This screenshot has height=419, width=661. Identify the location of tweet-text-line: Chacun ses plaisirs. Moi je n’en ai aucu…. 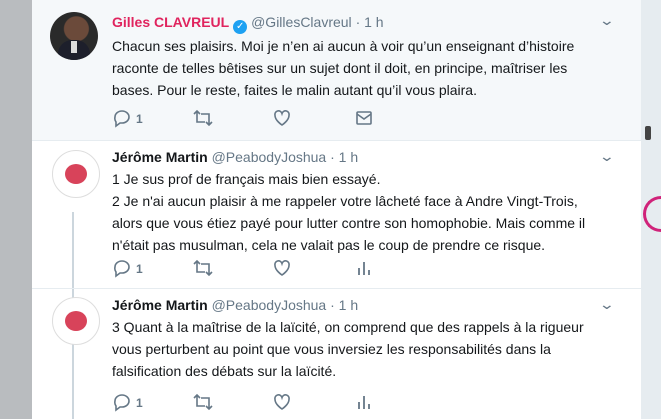
(343, 46).